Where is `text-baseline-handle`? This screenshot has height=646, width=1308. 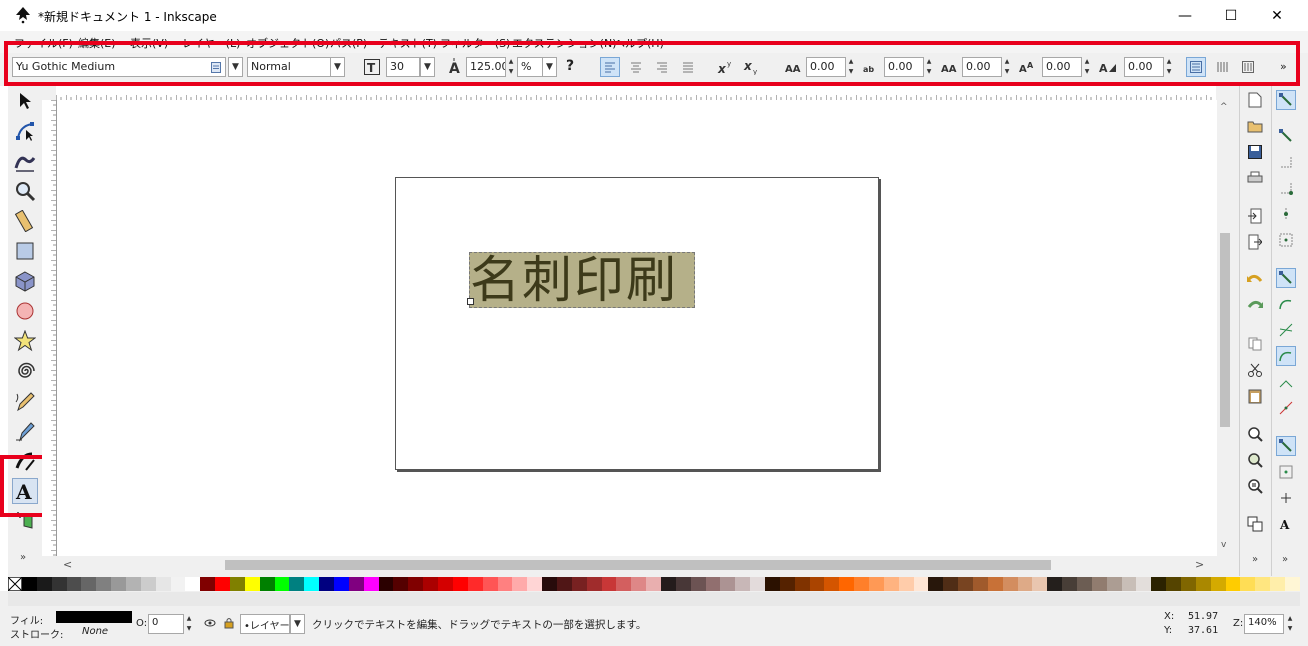
text-baseline-handle is located at coordinates (470, 301).